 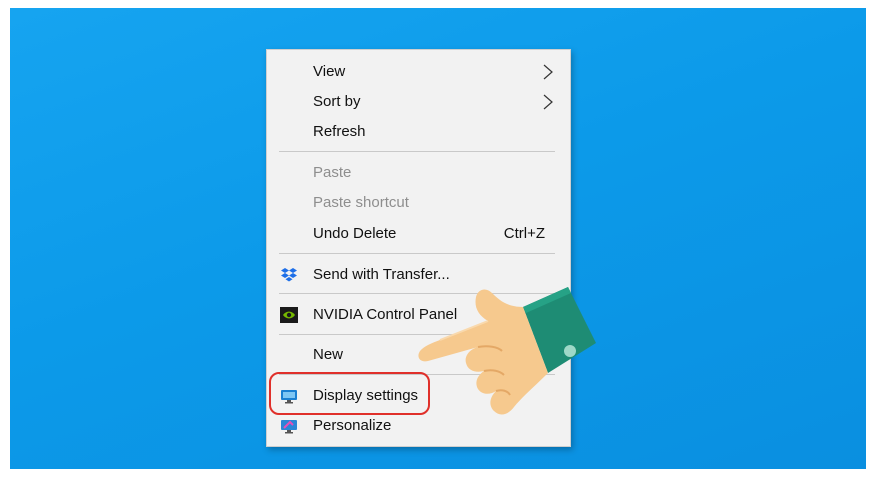 I want to click on menu-item-paste: Paste, so click(x=418, y=173).